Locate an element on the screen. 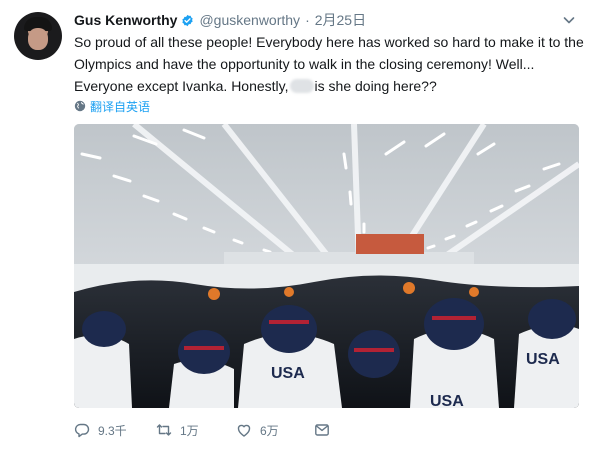  retweet-count: 1万 is located at coordinates (189, 430).